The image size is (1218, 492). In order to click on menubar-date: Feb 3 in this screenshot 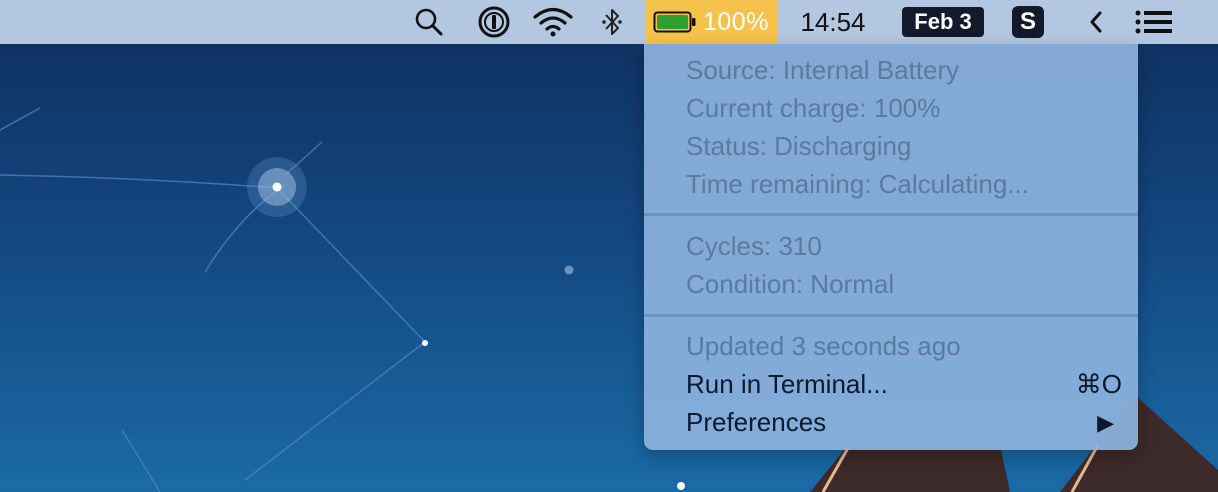, I will do `click(943, 22)`.